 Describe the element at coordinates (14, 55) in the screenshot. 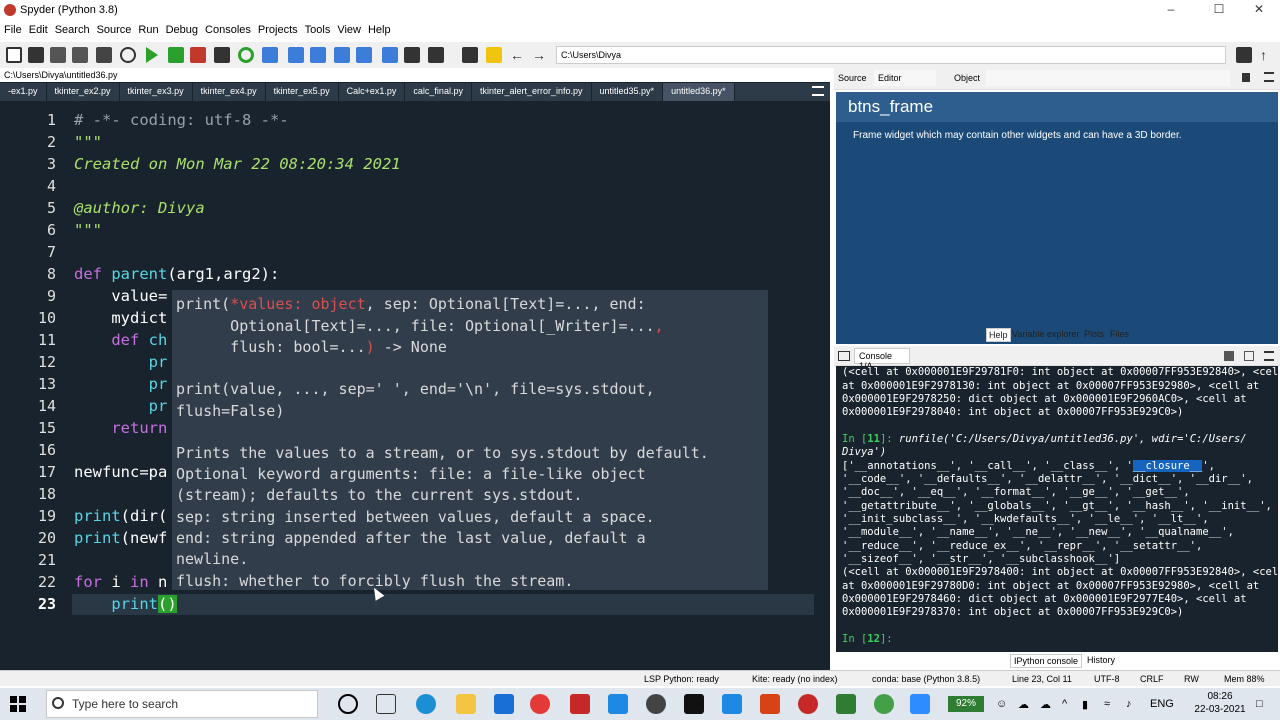

I see `new-file-icon` at that location.